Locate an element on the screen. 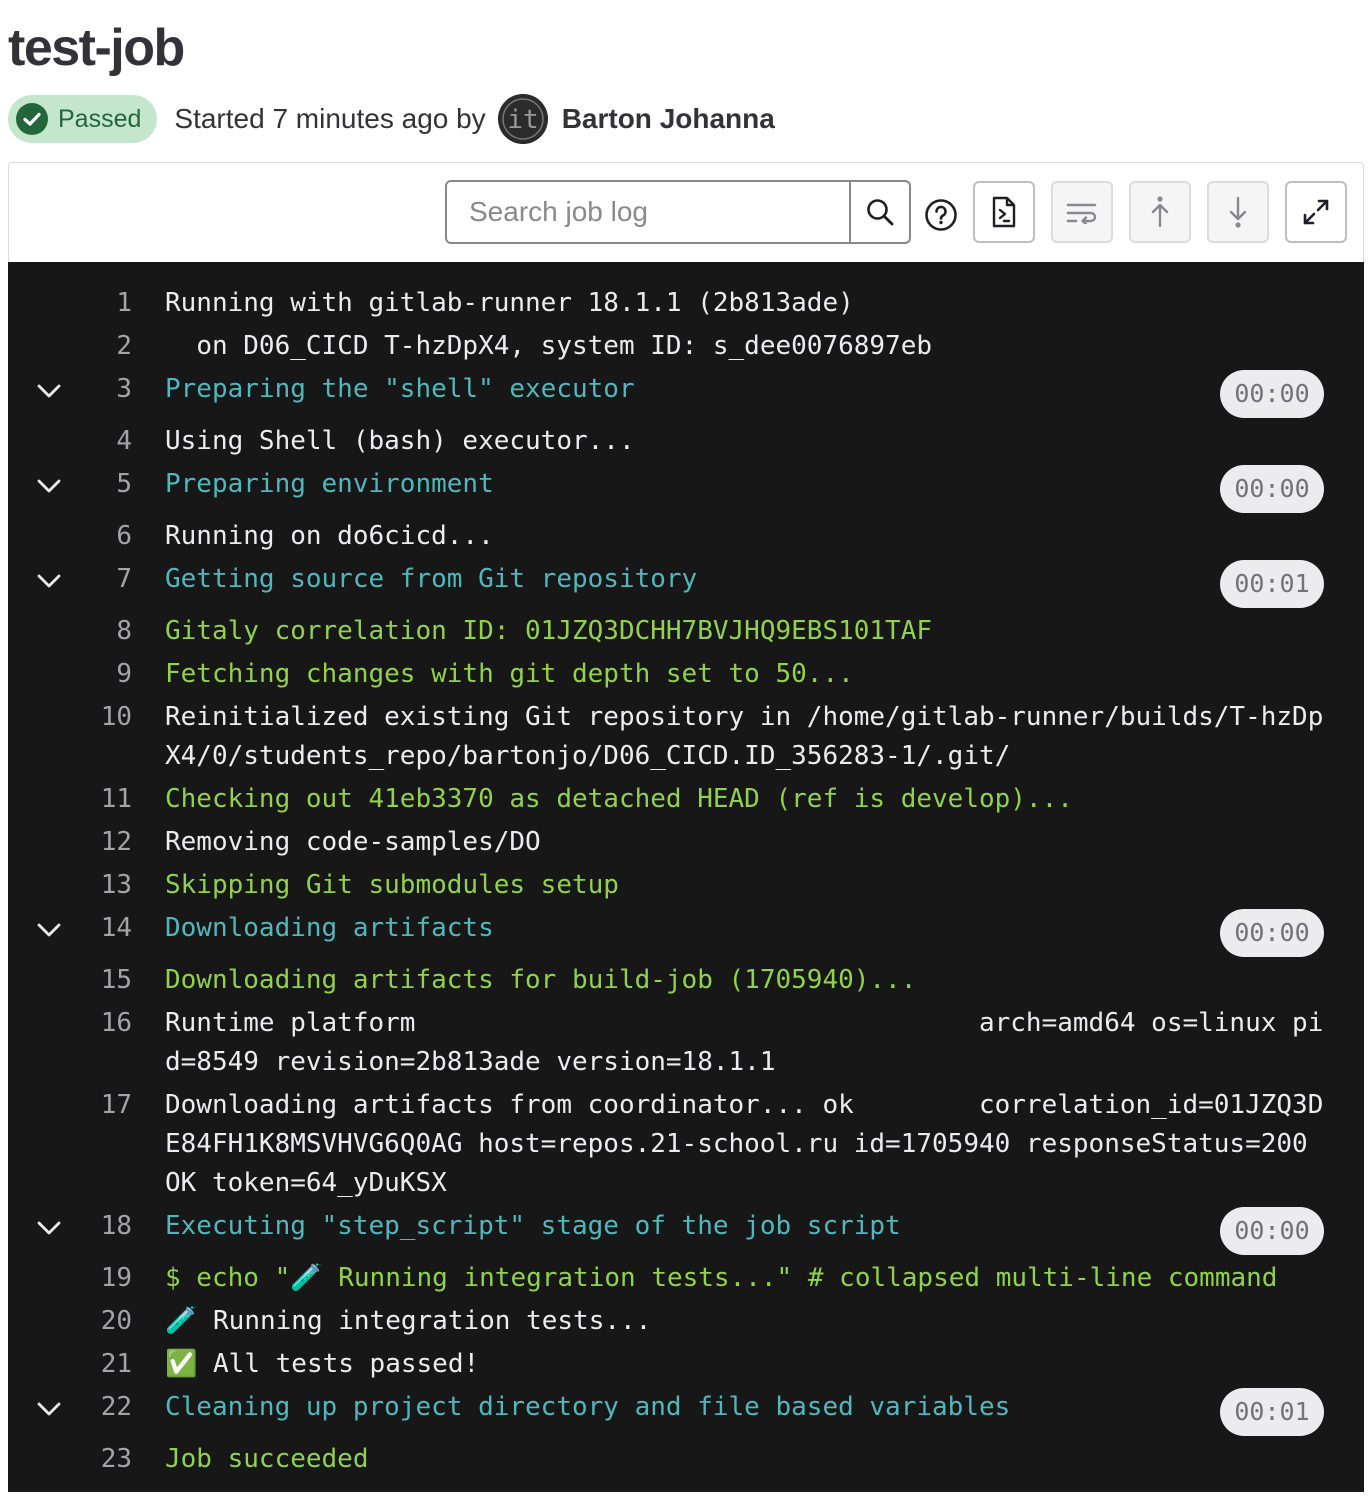 This screenshot has height=1500, width=1370. fullscreen-button is located at coordinates (1316, 212).